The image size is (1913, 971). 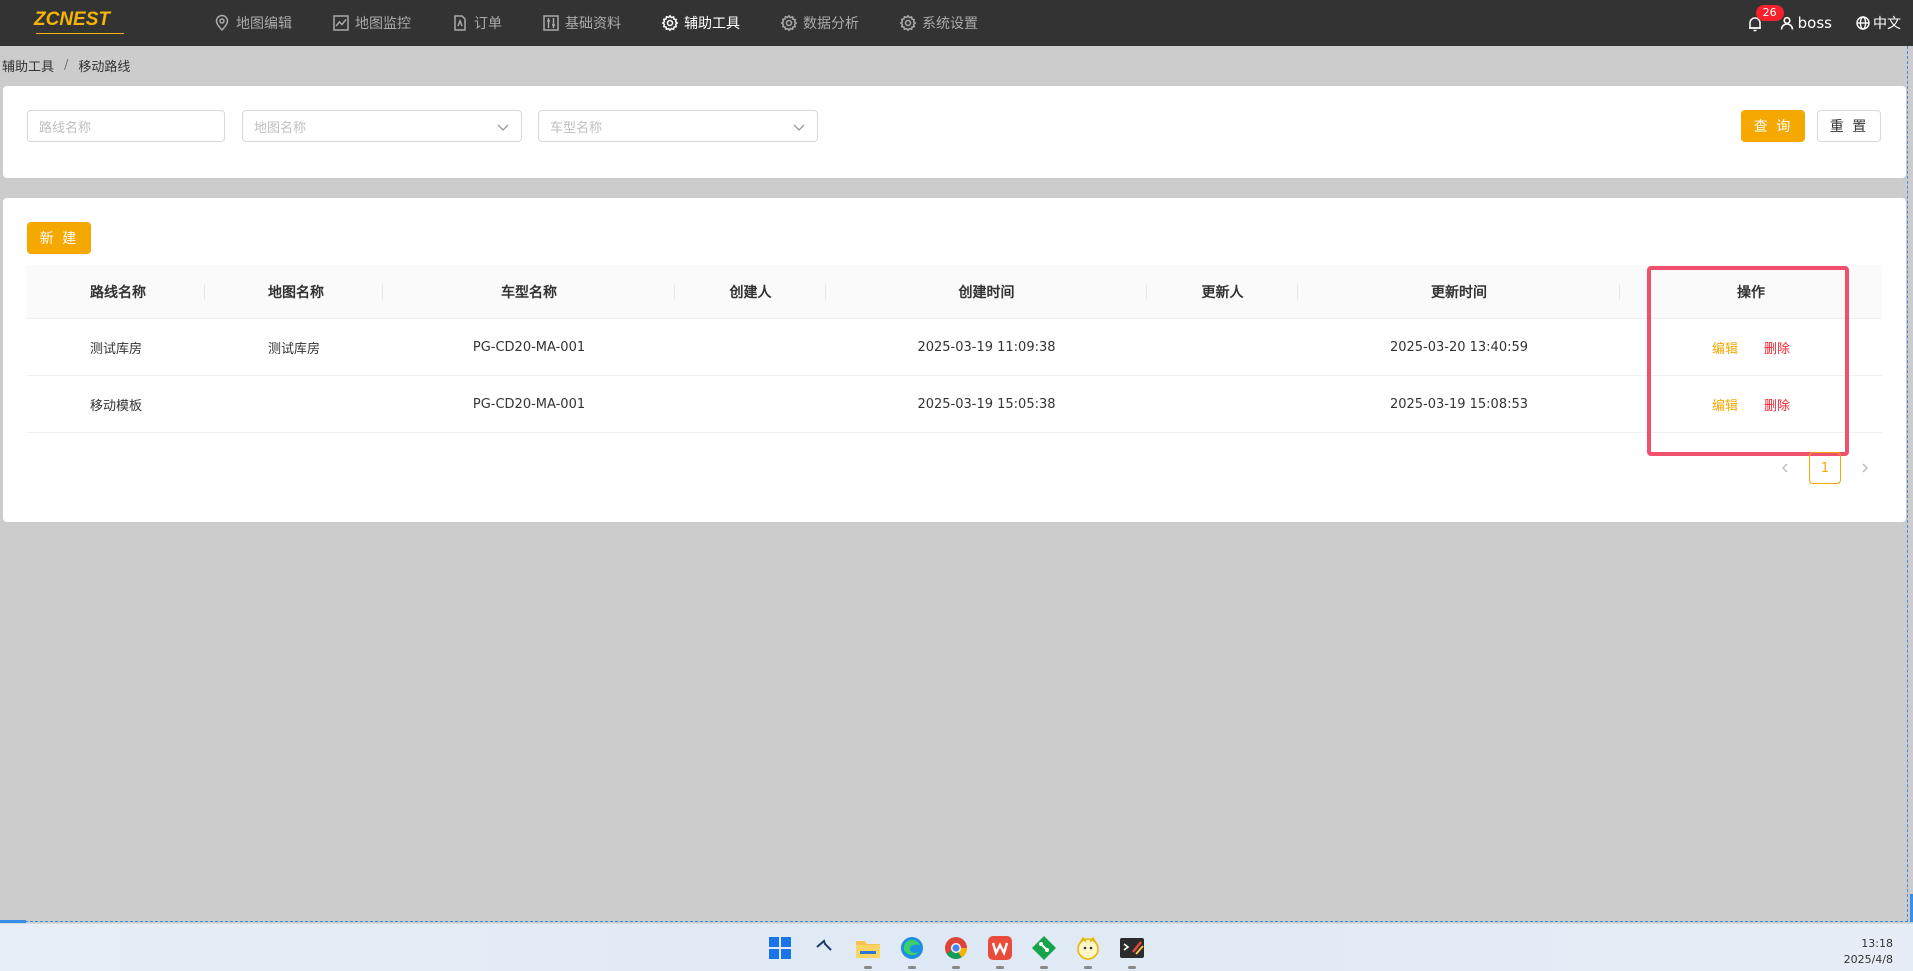 What do you see at coordinates (954, 132) in the screenshot?
I see `filter-panel: 路线名称 地图名称 车型名称 查 询 重 置` at bounding box center [954, 132].